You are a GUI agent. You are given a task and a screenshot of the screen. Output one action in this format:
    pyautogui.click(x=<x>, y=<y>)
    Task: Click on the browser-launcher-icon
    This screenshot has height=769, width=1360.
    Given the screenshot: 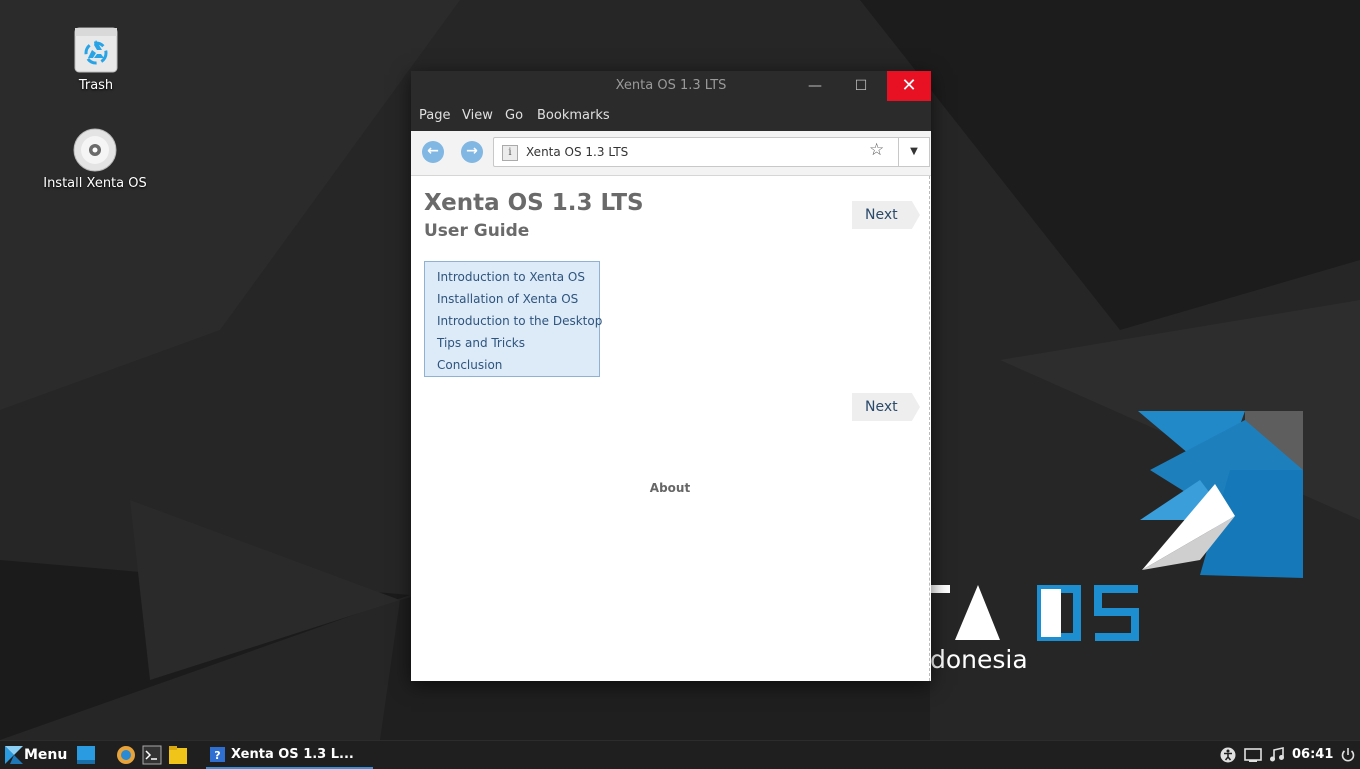 What is the action you would take?
    pyautogui.click(x=126, y=755)
    